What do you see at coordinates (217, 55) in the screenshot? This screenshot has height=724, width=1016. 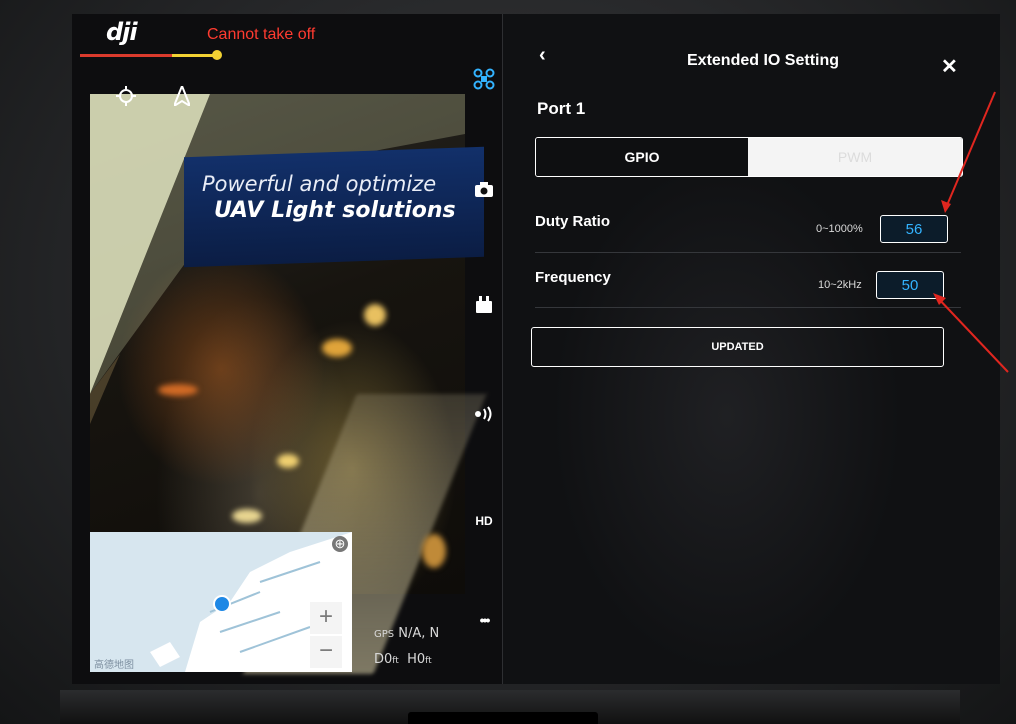 I see `status-indicator` at bounding box center [217, 55].